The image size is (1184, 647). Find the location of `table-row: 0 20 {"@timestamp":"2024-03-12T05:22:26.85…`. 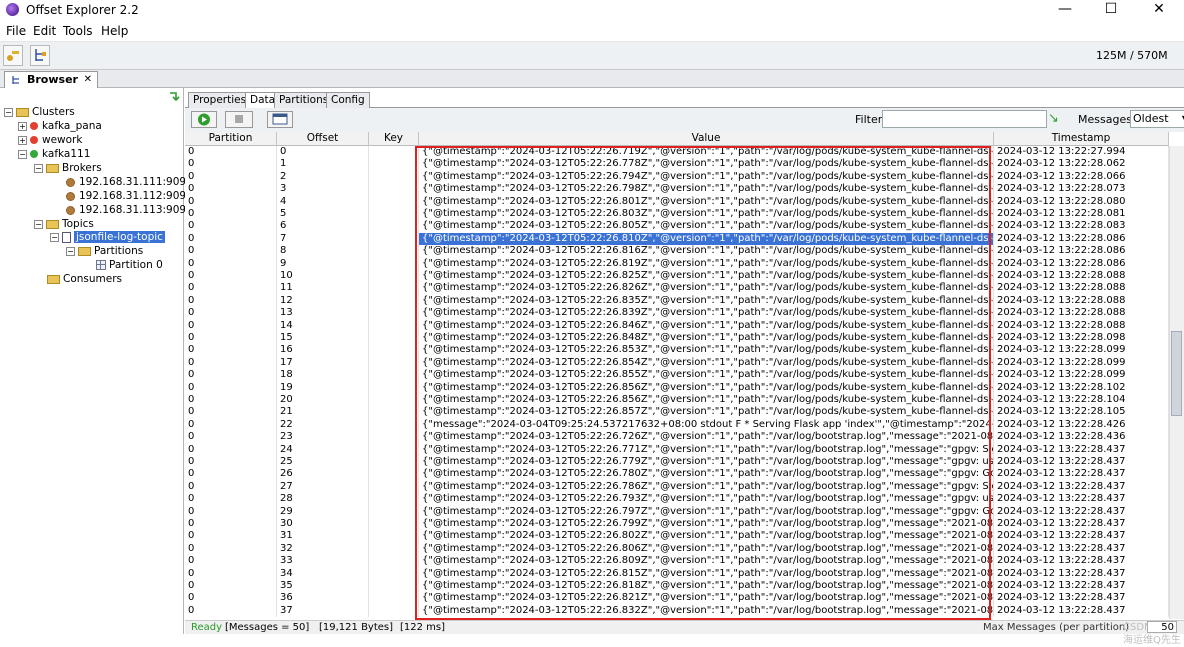

table-row: 0 20 {"@timestamp":"2024-03-12T05:22:26.85… is located at coordinates (677, 400).